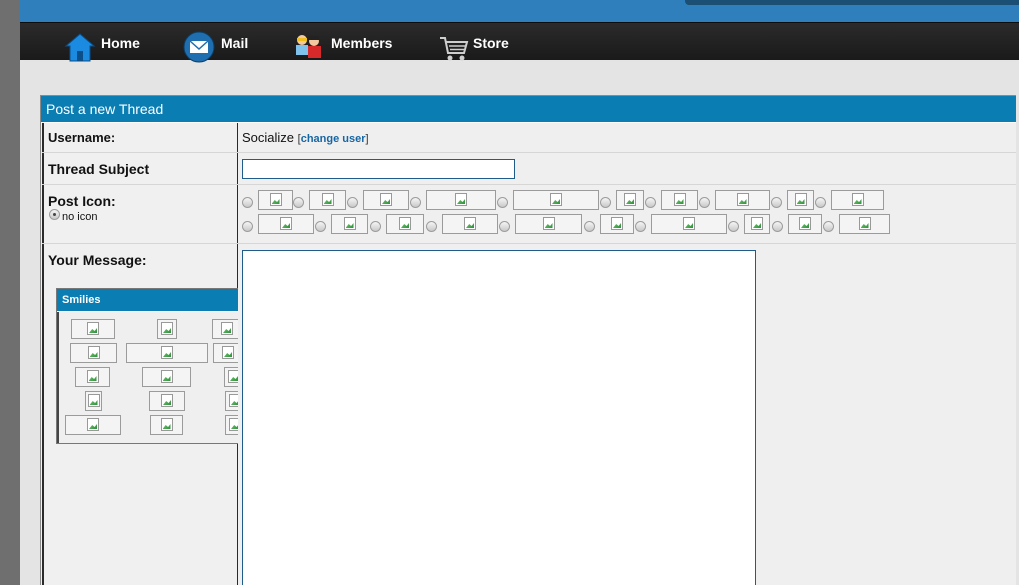  Describe the element at coordinates (105, 109) in the screenshot. I see `form-title: Post a new Thread` at that location.